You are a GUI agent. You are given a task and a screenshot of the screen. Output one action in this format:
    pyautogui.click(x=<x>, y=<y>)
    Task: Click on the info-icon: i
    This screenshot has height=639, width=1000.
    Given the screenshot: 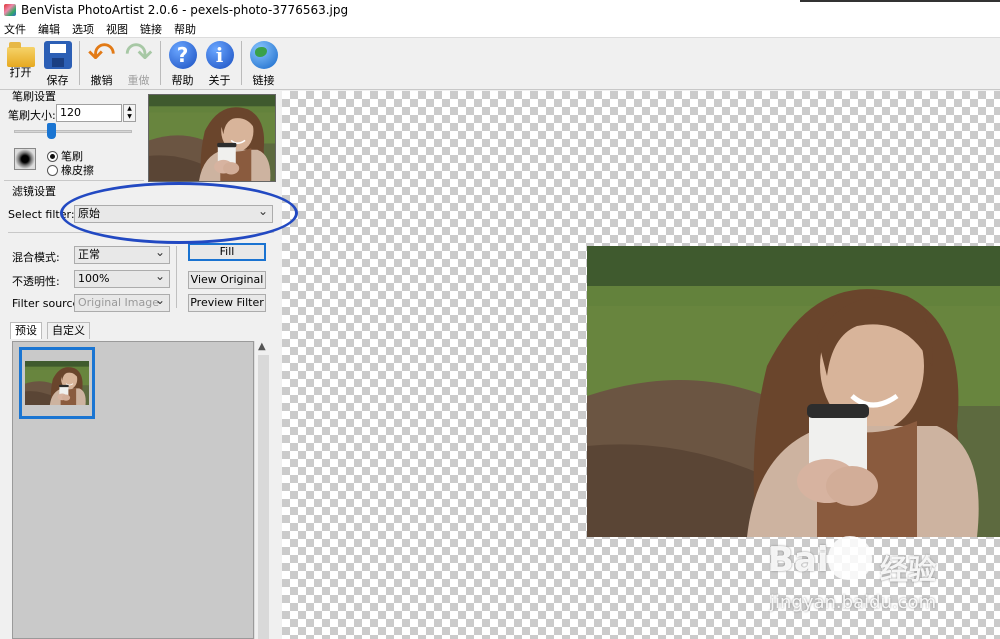 What is the action you would take?
    pyautogui.click(x=219, y=55)
    